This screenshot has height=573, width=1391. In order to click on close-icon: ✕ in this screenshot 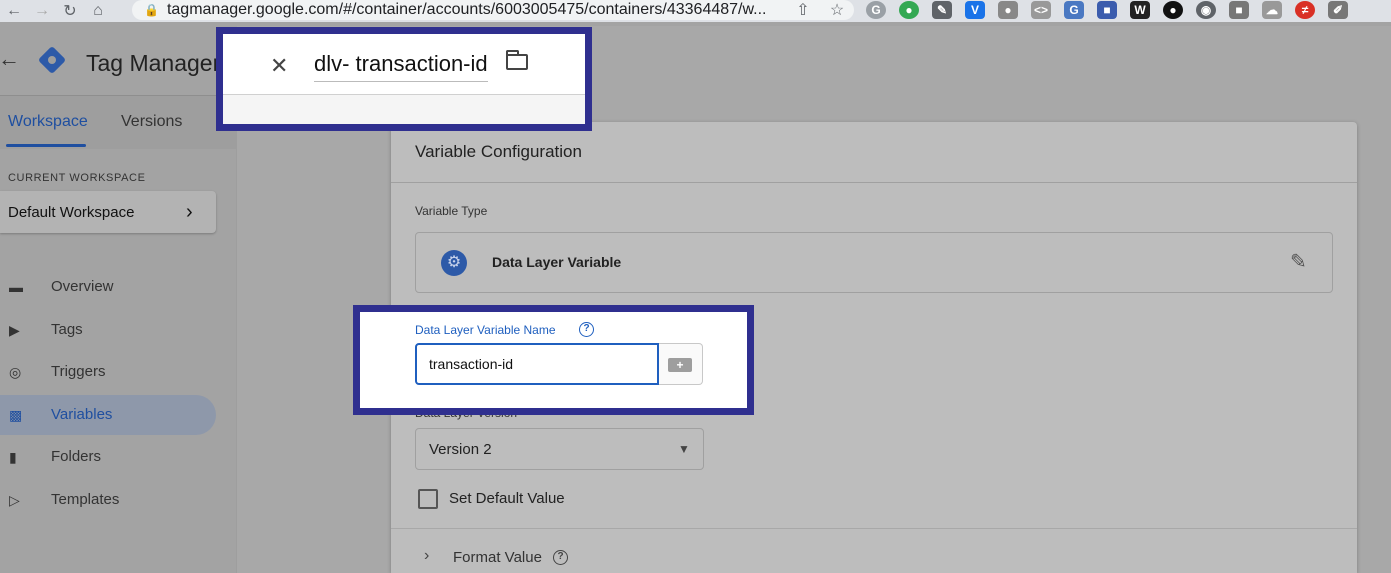, I will do `click(279, 66)`.